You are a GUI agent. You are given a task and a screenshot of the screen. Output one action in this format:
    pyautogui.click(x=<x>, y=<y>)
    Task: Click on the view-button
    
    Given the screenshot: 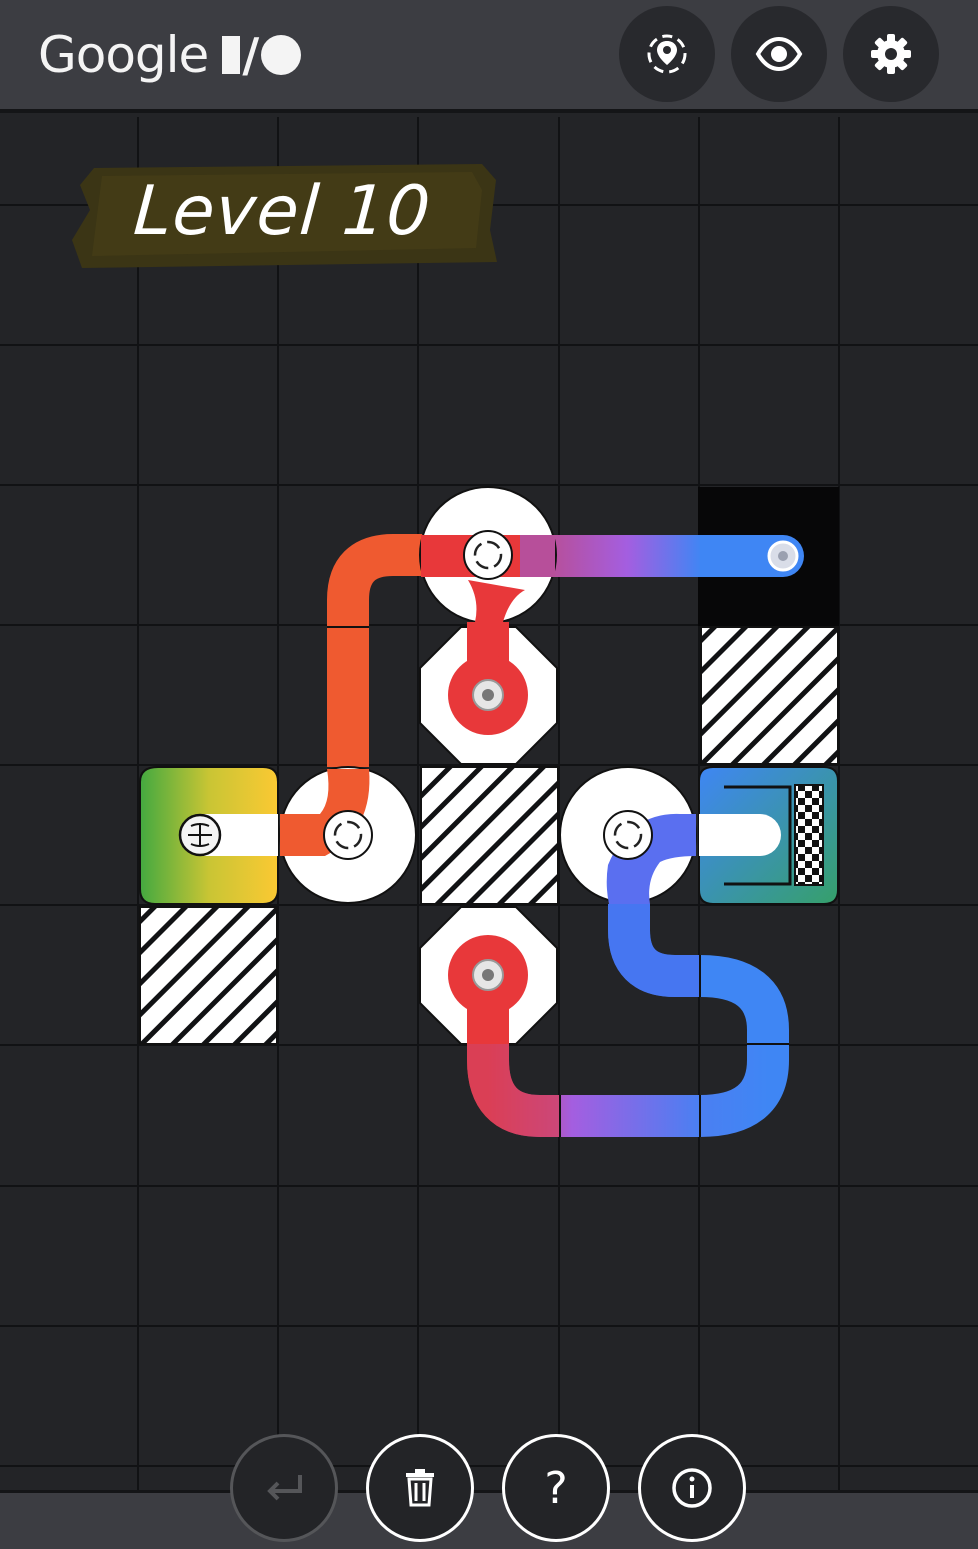 What is the action you would take?
    pyautogui.click(x=779, y=54)
    